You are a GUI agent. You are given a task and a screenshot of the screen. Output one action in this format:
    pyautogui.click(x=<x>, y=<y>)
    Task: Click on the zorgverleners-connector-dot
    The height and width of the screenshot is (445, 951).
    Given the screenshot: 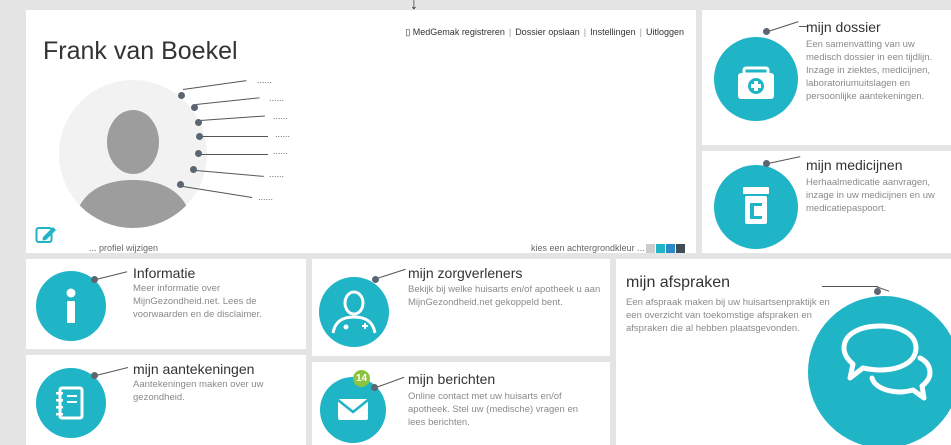 What is the action you would take?
    pyautogui.click(x=375, y=279)
    